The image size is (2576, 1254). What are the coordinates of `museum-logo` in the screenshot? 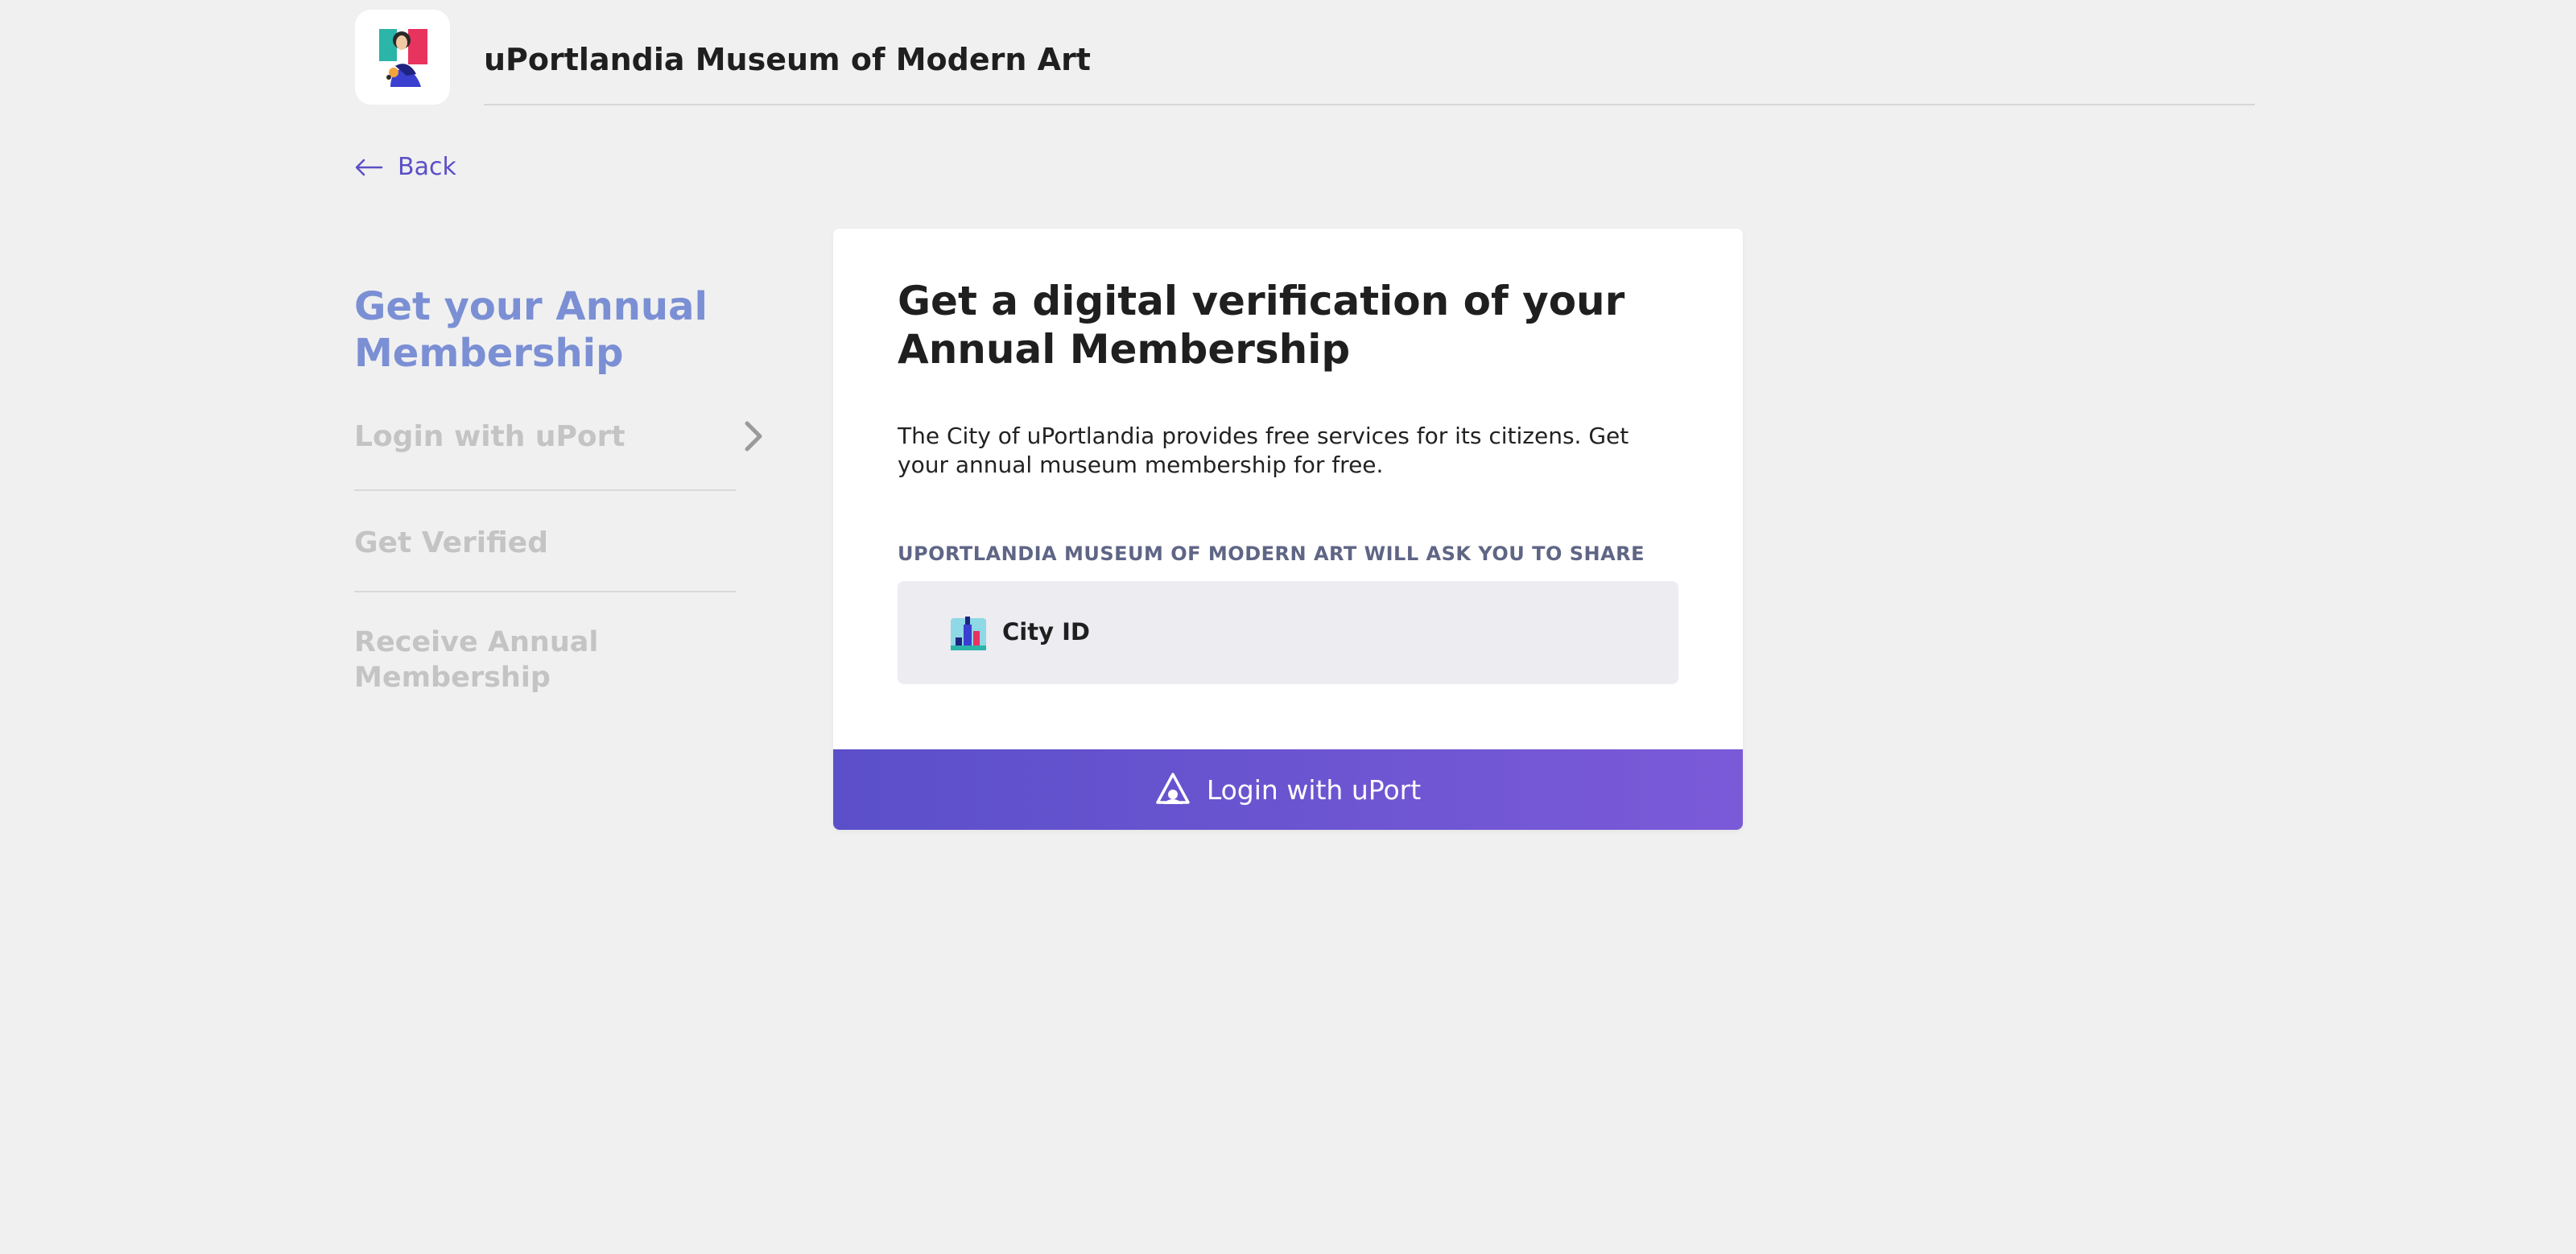 It's located at (402, 57).